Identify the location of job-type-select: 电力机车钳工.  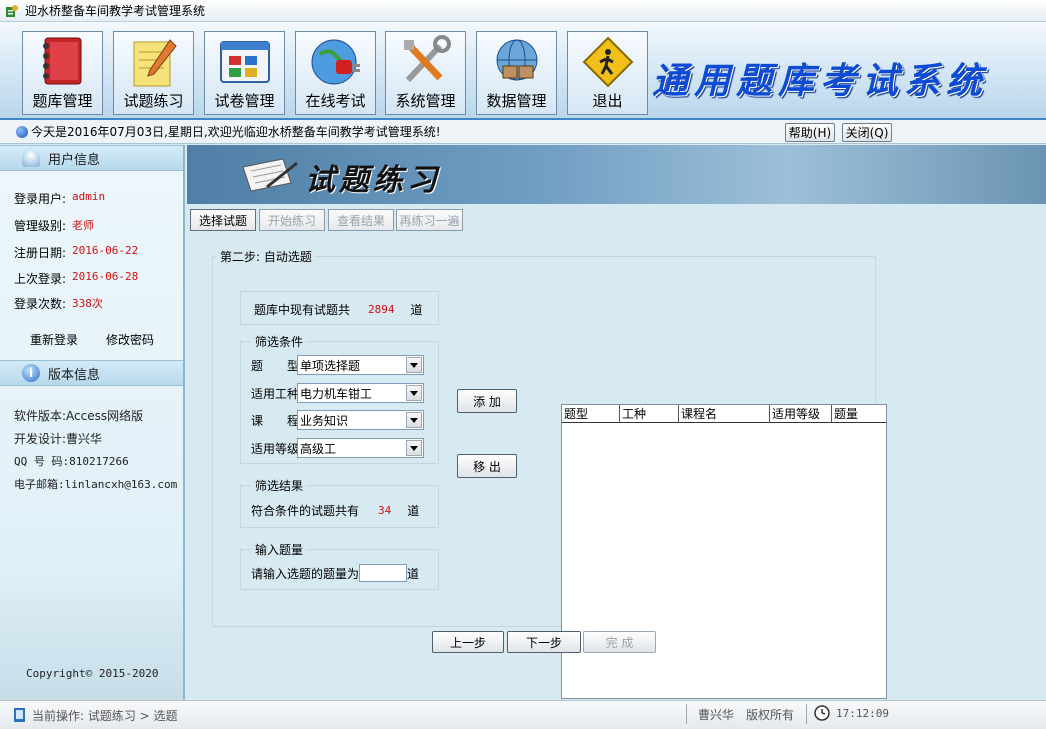
(360, 393).